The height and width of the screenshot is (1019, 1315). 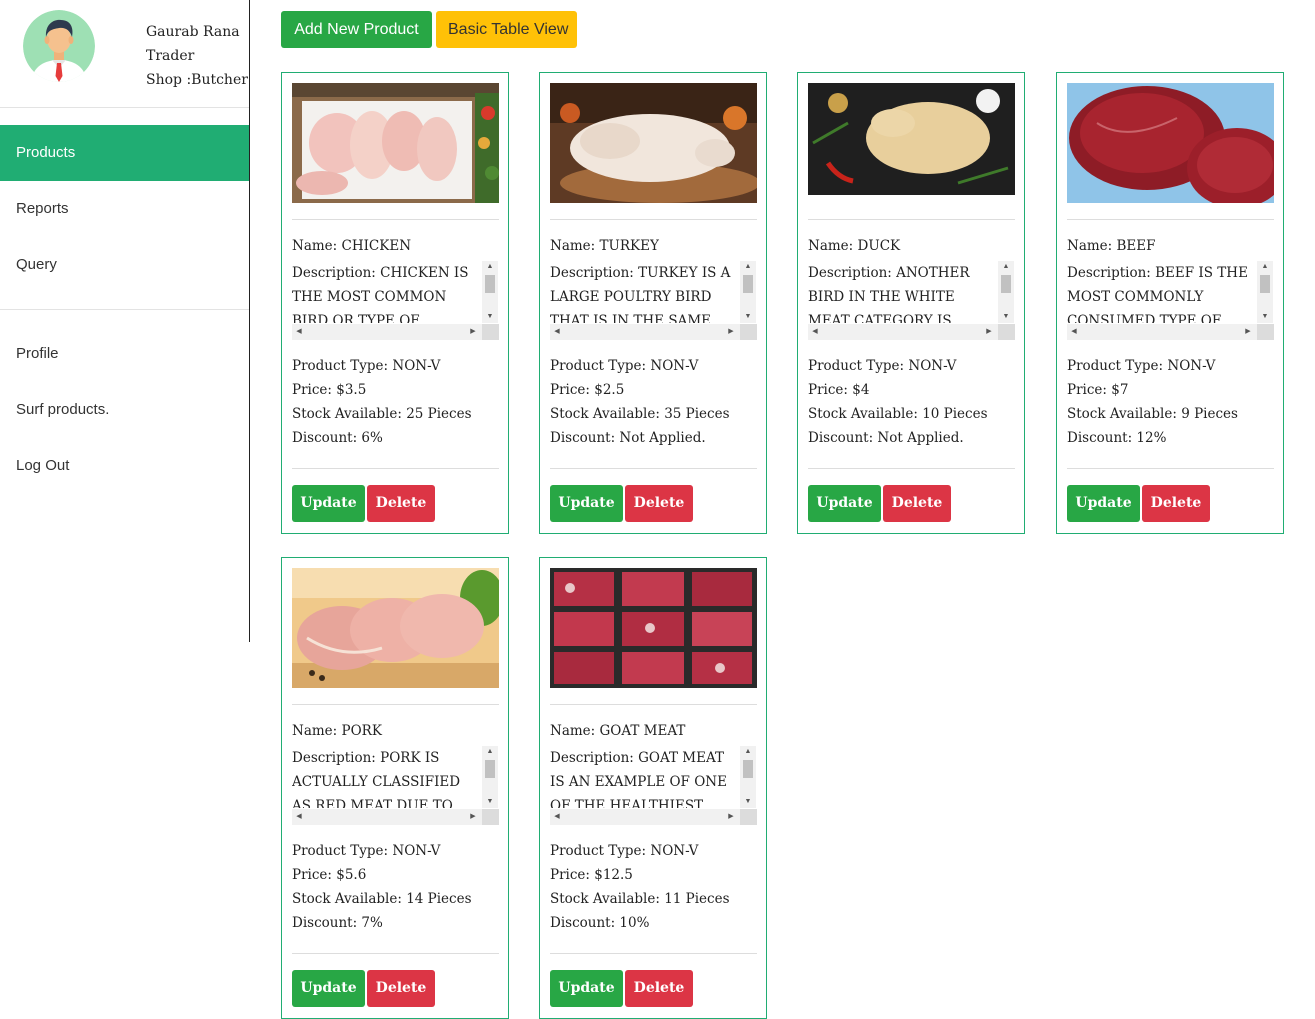 What do you see at coordinates (506, 29) in the screenshot?
I see `basic-table-view-button: Basic Table View` at bounding box center [506, 29].